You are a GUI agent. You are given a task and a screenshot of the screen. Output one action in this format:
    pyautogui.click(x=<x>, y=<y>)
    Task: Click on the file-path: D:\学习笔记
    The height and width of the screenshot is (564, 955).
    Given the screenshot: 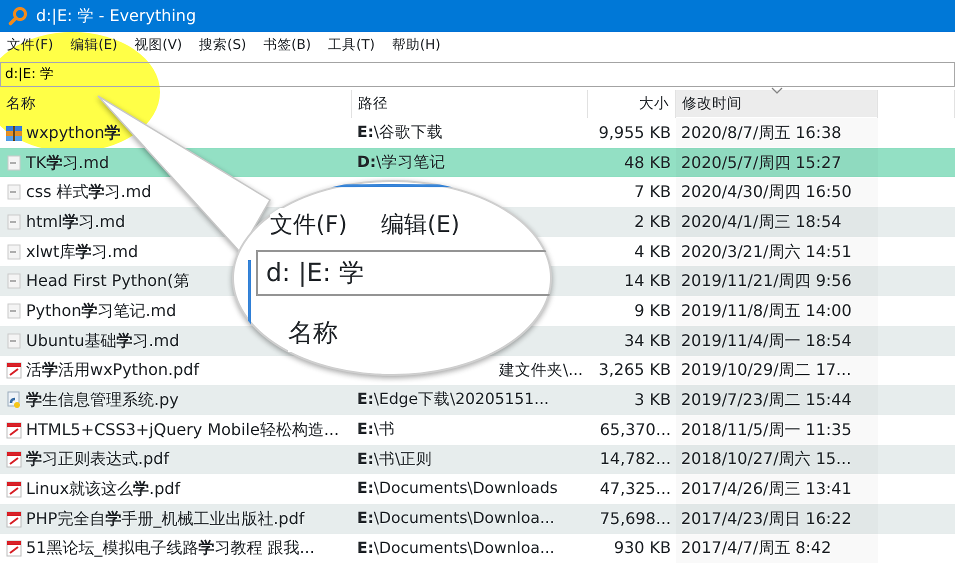 What is the action you would take?
    pyautogui.click(x=401, y=162)
    